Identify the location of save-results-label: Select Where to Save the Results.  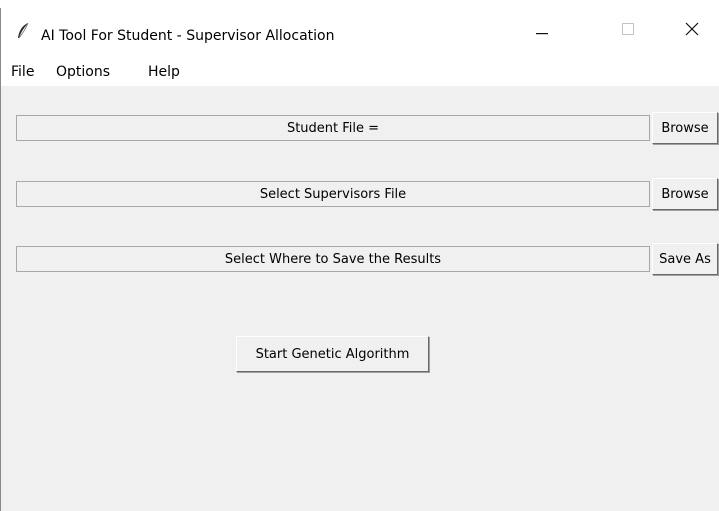
(333, 259).